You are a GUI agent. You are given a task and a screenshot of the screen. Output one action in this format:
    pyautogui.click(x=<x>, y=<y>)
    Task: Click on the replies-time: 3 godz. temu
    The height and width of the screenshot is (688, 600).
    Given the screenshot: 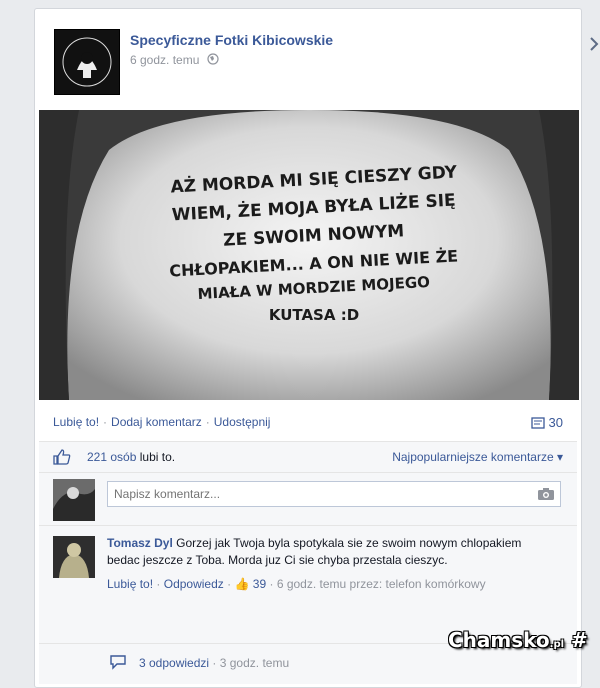 What is the action you would take?
    pyautogui.click(x=254, y=663)
    